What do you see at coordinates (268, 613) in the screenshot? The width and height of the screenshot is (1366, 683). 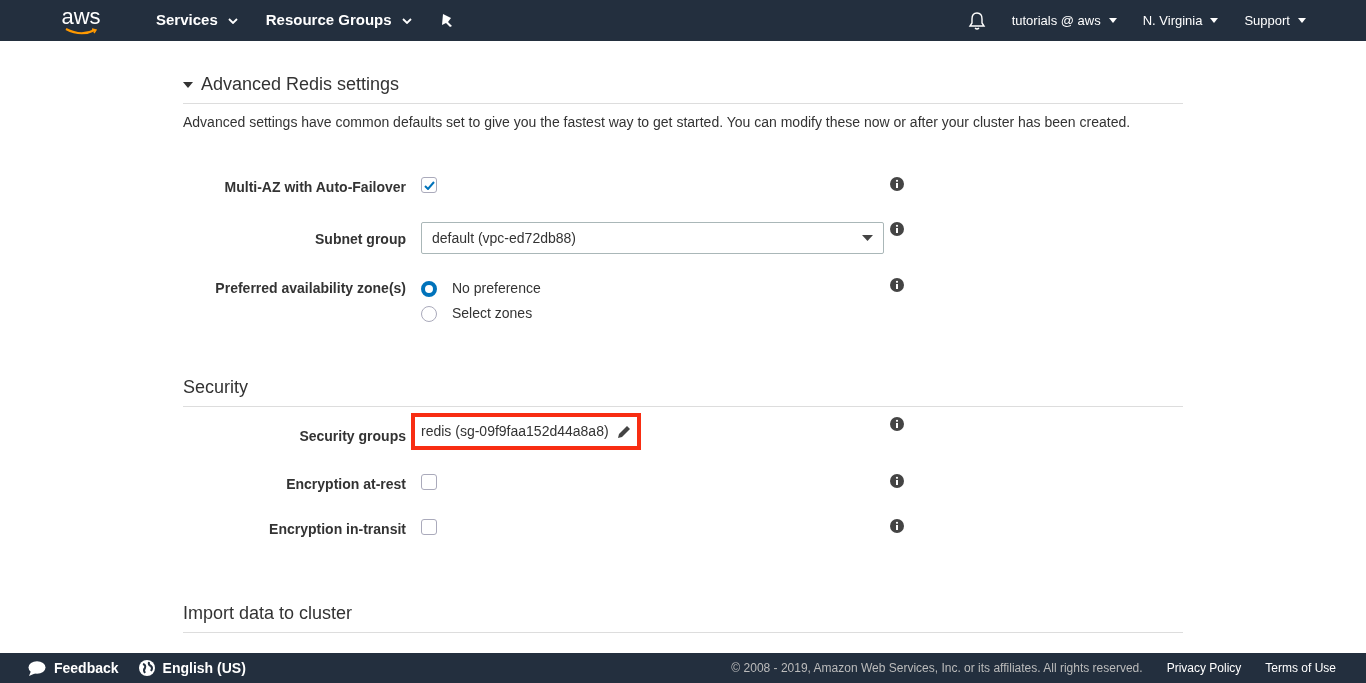 I see `section-title: Import data to cluster` at bounding box center [268, 613].